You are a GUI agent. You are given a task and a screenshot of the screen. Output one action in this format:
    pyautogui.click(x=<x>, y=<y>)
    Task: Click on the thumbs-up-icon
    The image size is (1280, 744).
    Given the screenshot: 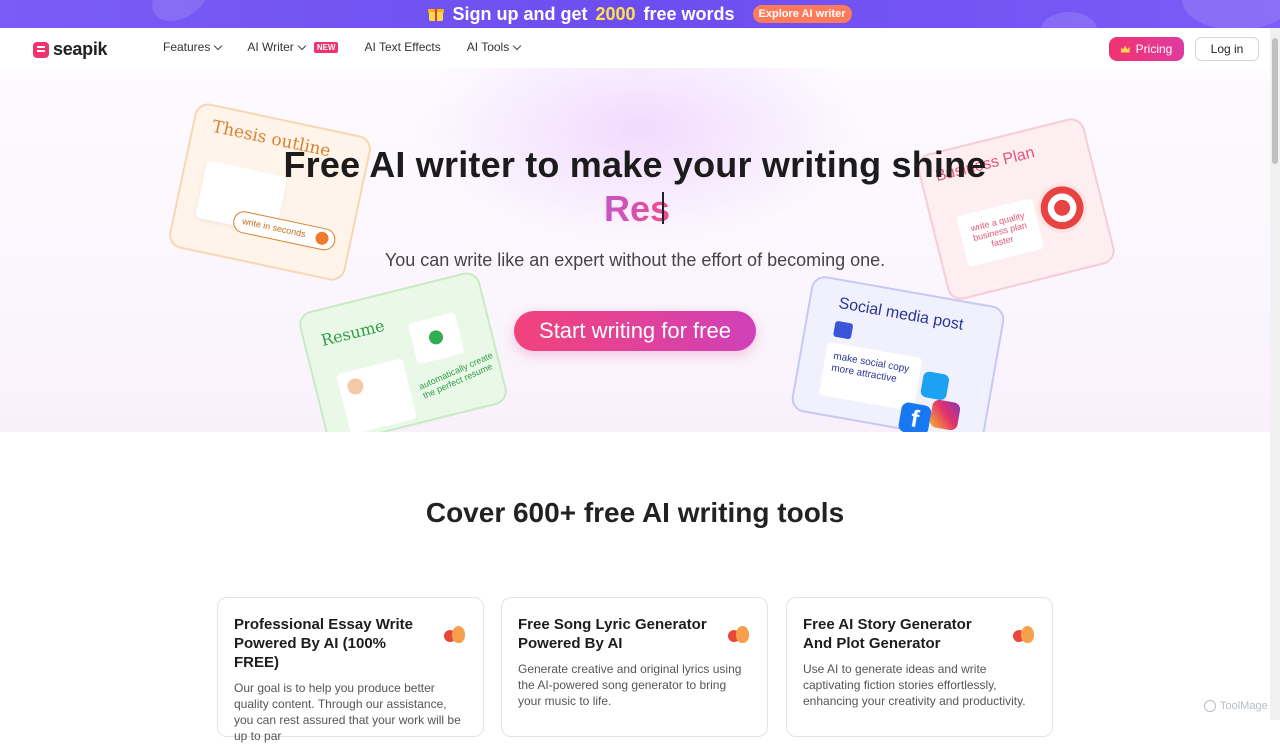 What is the action you would take?
    pyautogui.click(x=843, y=330)
    